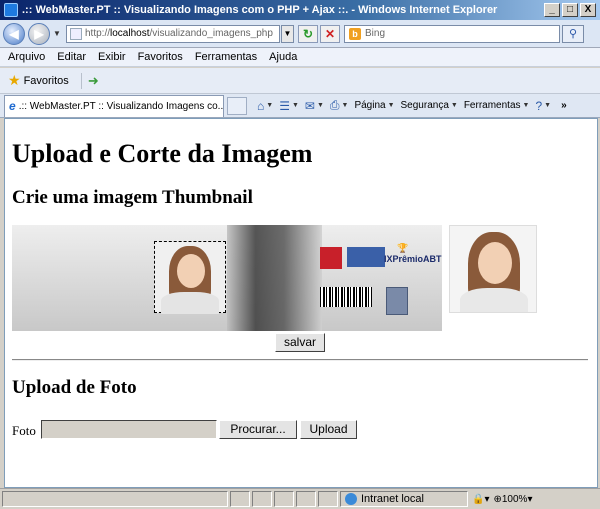  I want to click on zoom-control: ⊕ 100% ▾, so click(512, 499).